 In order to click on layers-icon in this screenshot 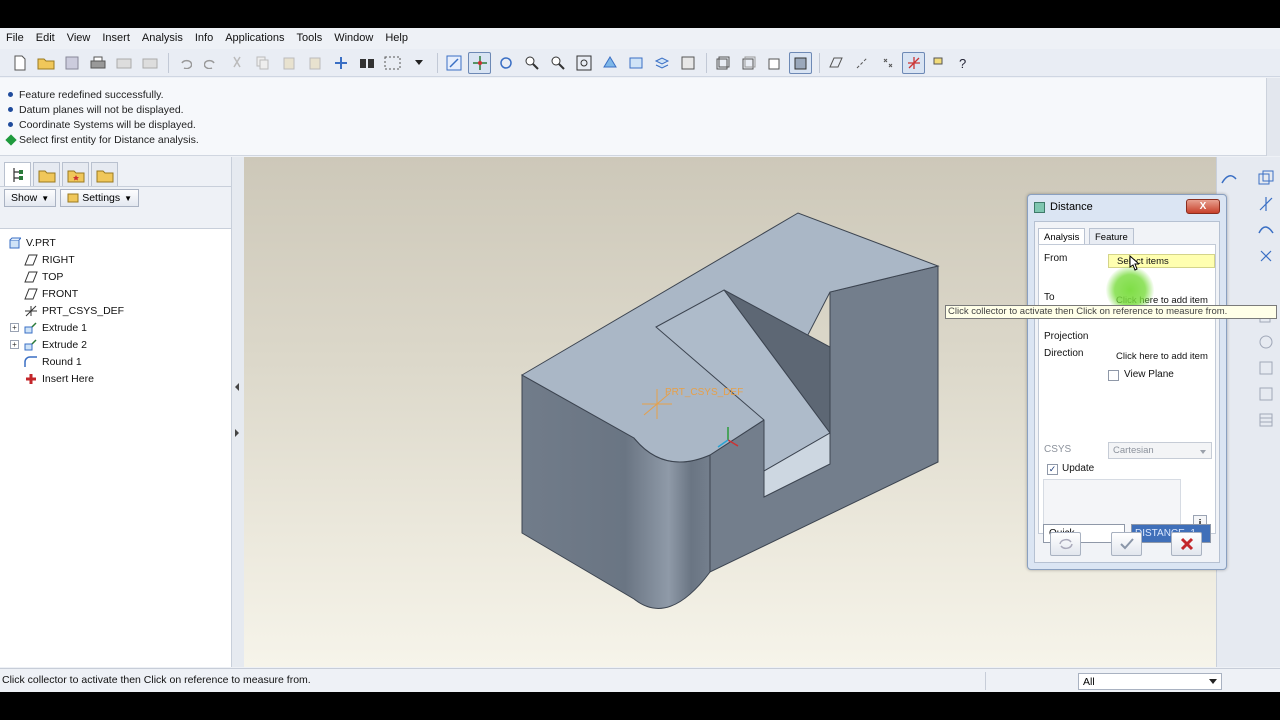, I will do `click(661, 63)`.